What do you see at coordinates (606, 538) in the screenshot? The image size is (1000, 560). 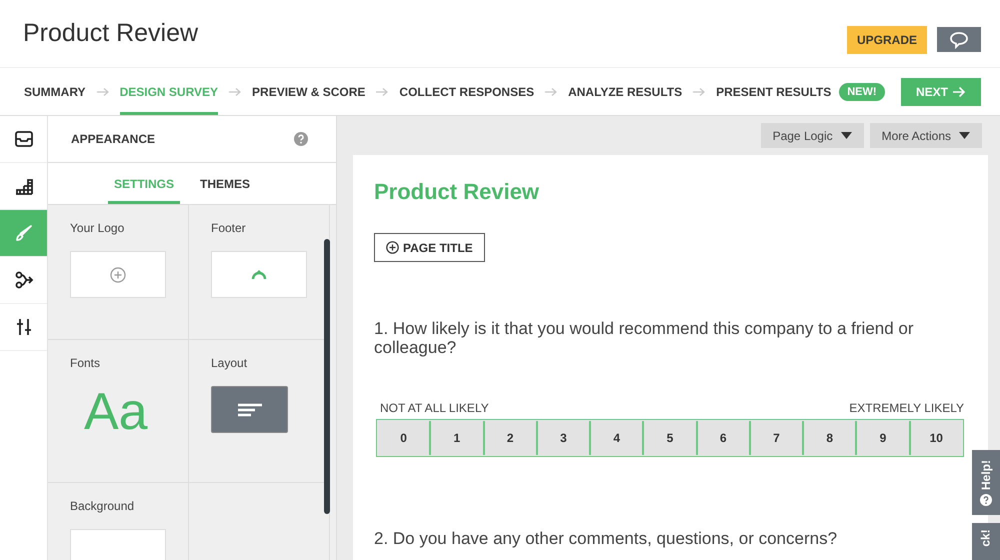 I see `question-text: 2. Do you have any other comments, questions, or concerns?` at bounding box center [606, 538].